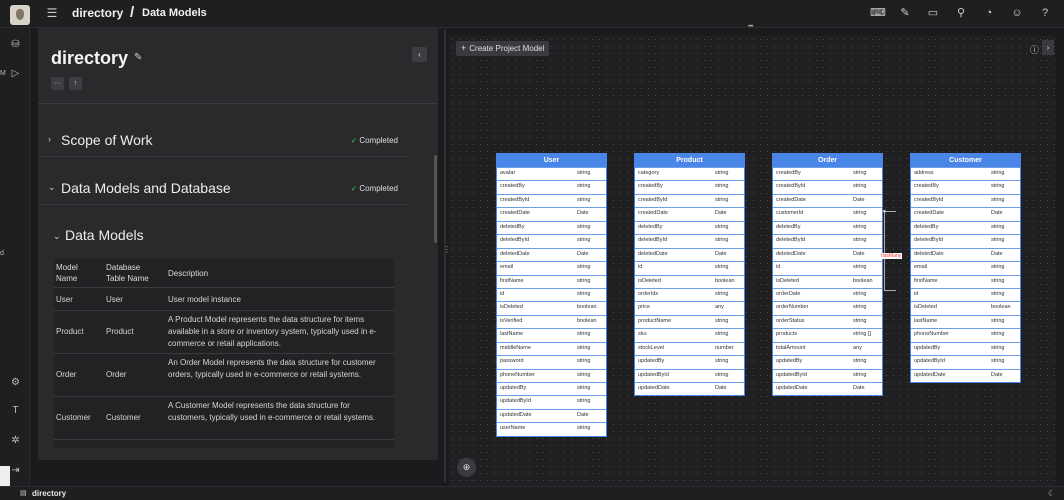  Describe the element at coordinates (75, 83) in the screenshot. I see `upload-button: ↑` at that location.